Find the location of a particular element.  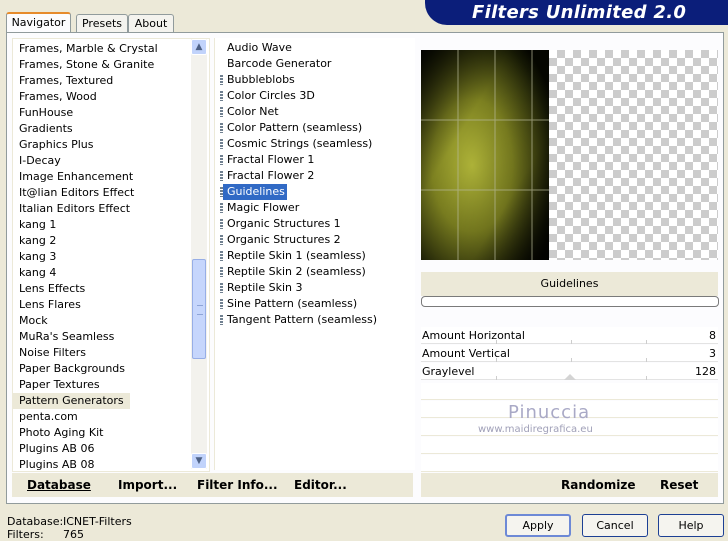

param-empty-row is located at coordinates (569, 463).